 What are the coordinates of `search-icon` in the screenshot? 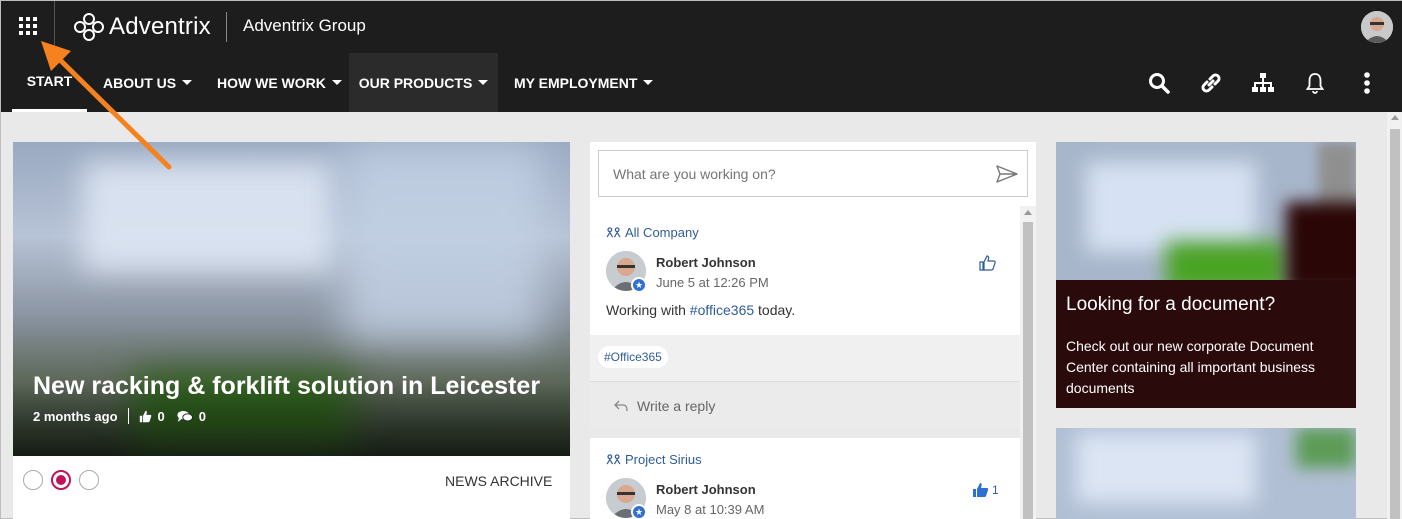 It's located at (1159, 83).